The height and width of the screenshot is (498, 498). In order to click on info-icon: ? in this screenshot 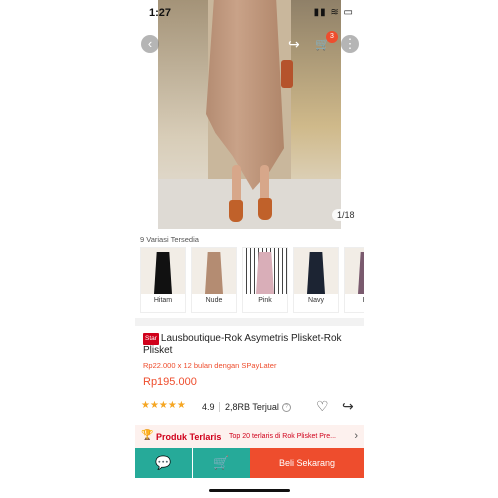, I will do `click(286, 407)`.